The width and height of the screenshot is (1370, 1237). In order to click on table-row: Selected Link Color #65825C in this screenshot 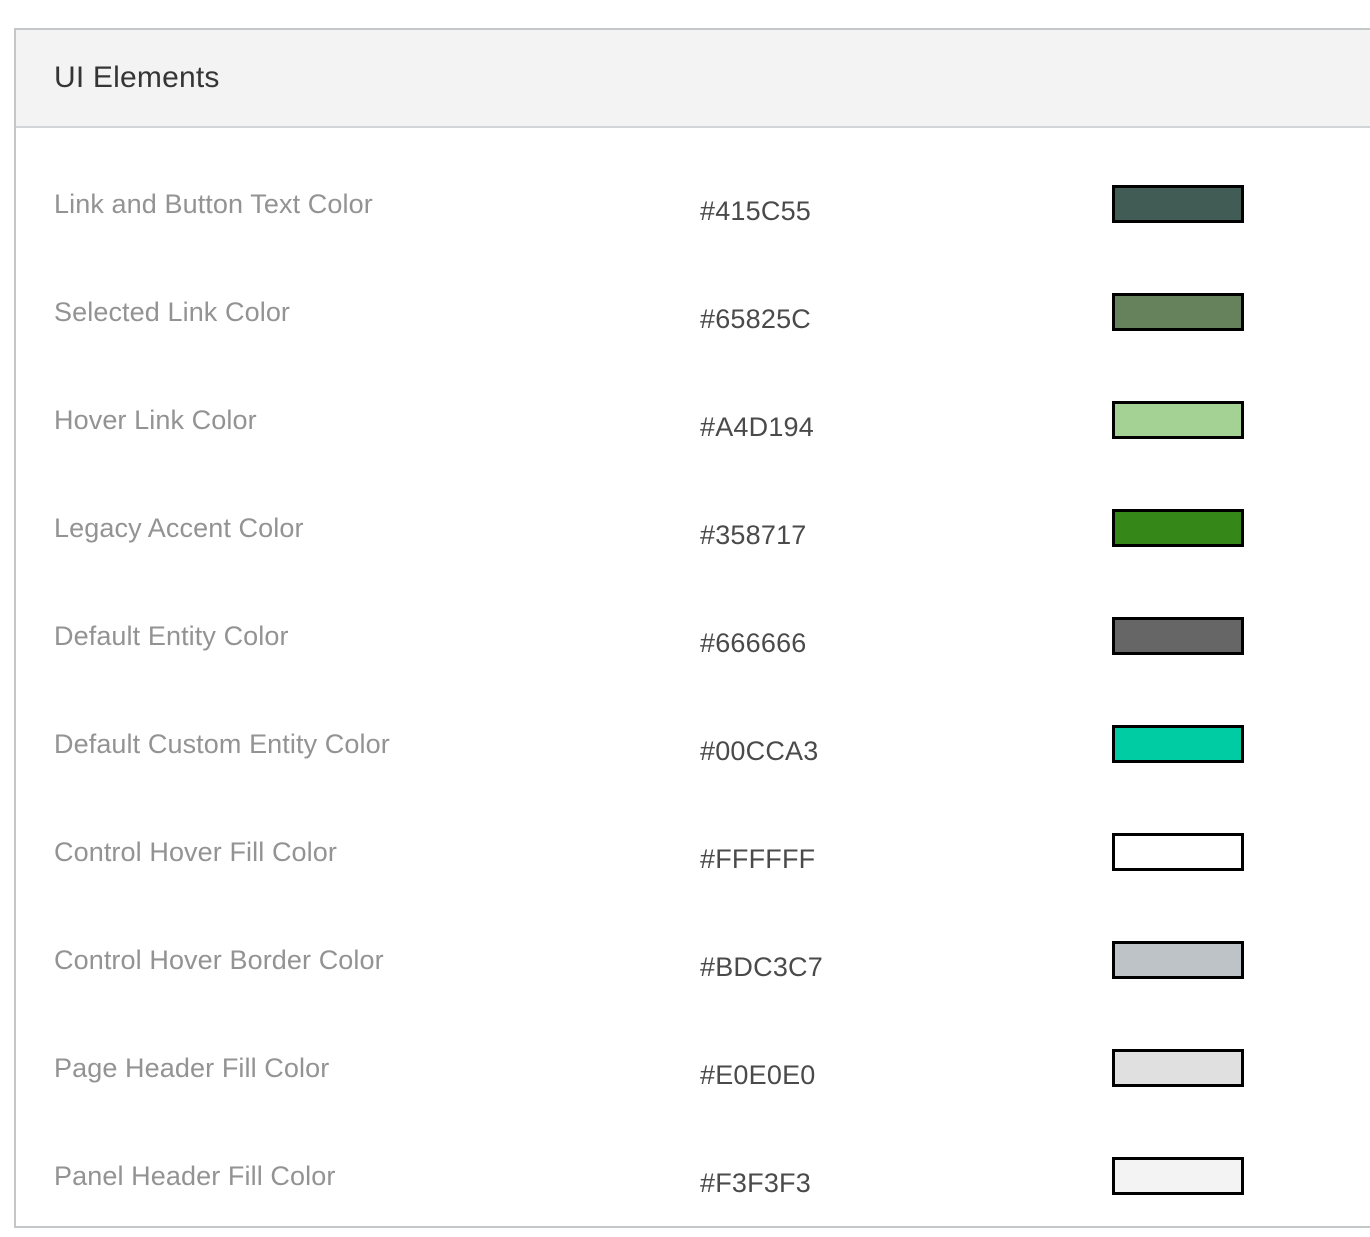, I will do `click(693, 312)`.